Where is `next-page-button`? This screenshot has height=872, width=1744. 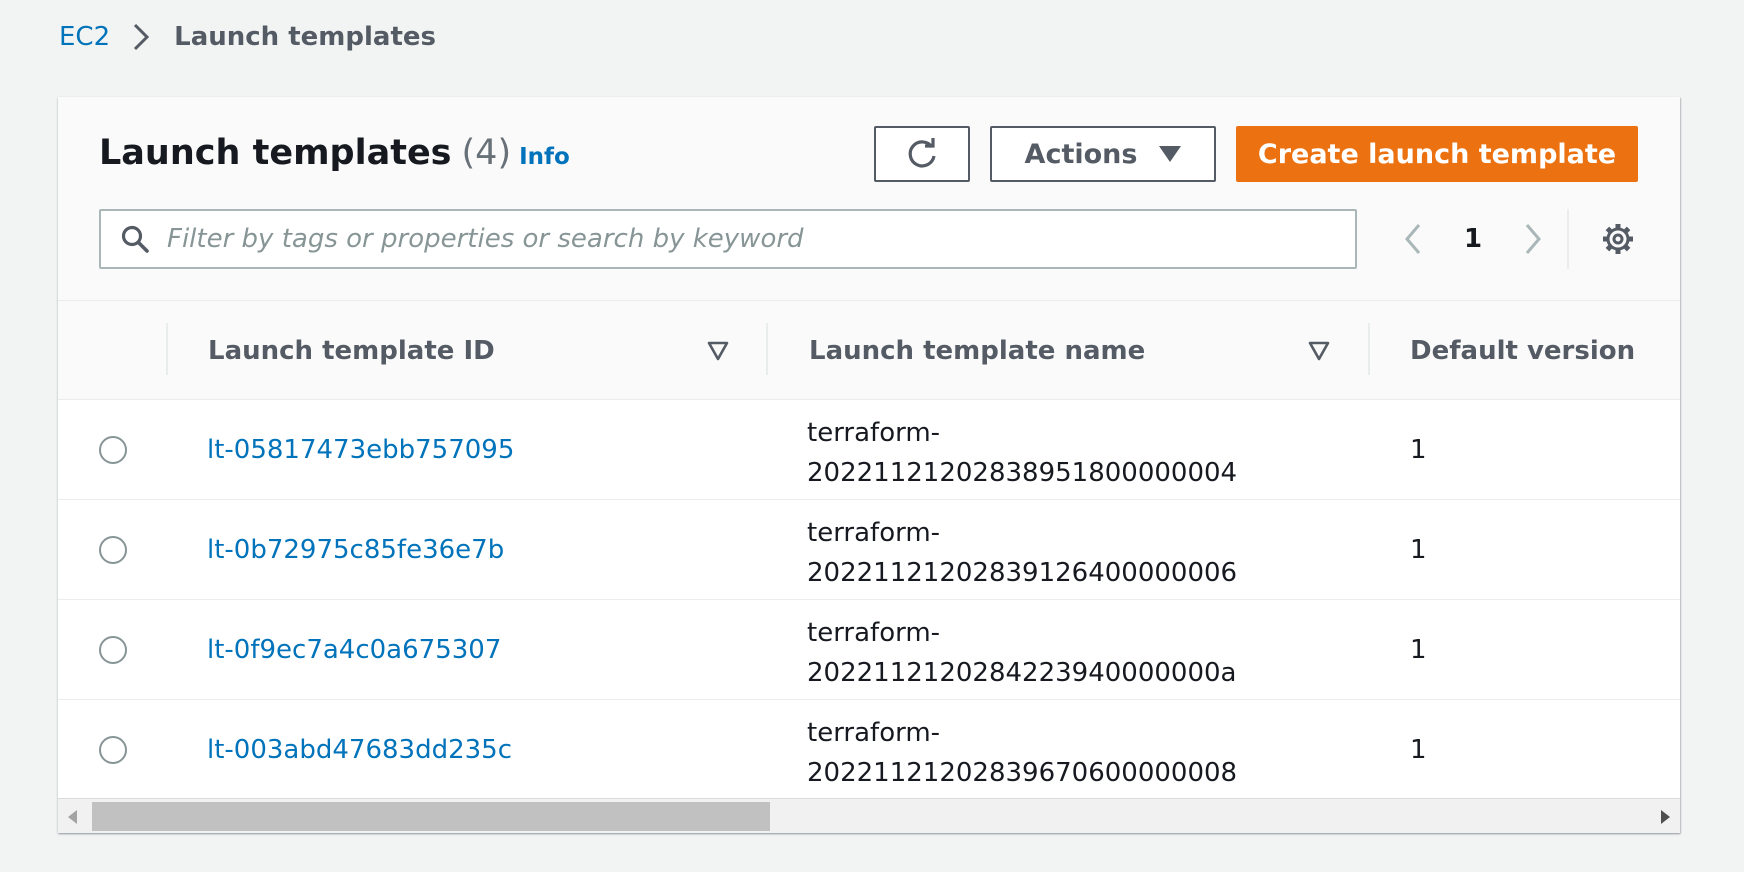
next-page-button is located at coordinates (1533, 239).